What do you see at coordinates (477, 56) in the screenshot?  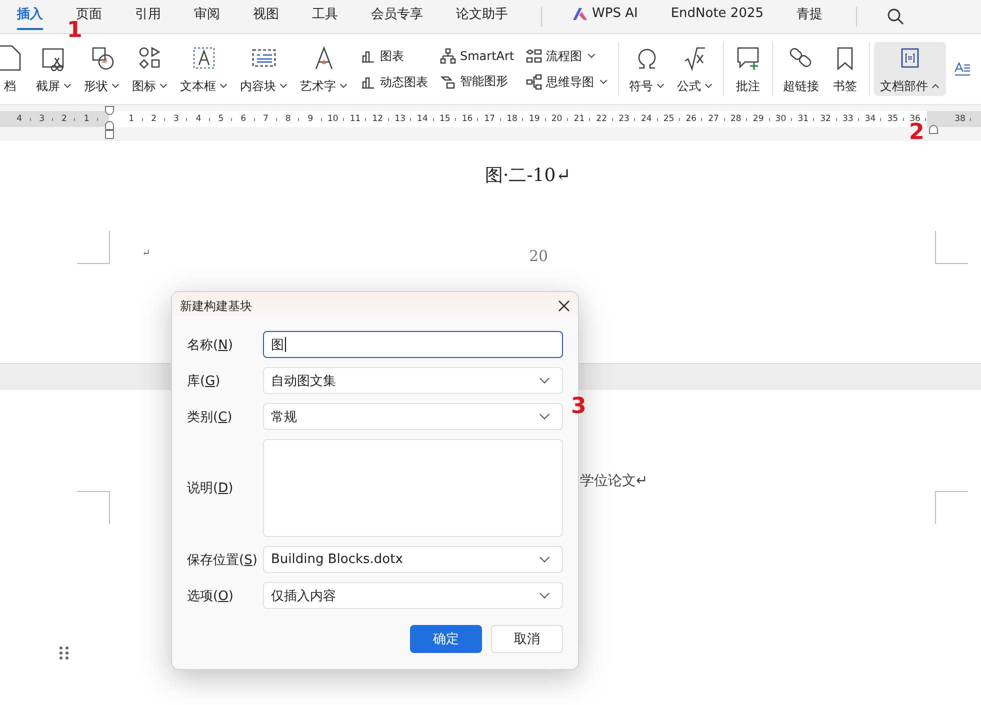 I see `ribbon-button: SmartArt` at bounding box center [477, 56].